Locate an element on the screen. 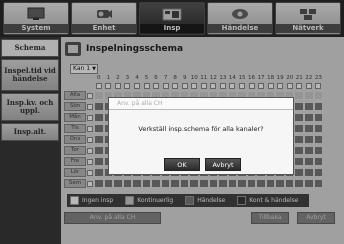 The image size is (344, 244). dialog-cancel-button: Avbryt is located at coordinates (223, 164).